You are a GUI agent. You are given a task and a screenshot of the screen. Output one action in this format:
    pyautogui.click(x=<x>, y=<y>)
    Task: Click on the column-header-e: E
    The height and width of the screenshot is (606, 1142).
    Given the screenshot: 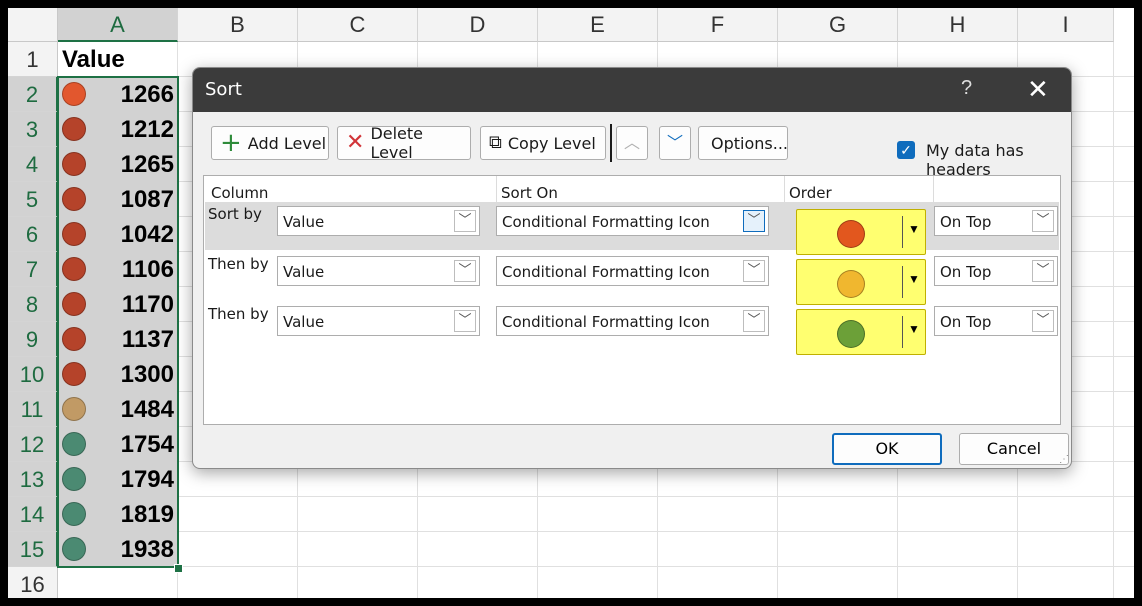 What is the action you would take?
    pyautogui.click(x=598, y=25)
    